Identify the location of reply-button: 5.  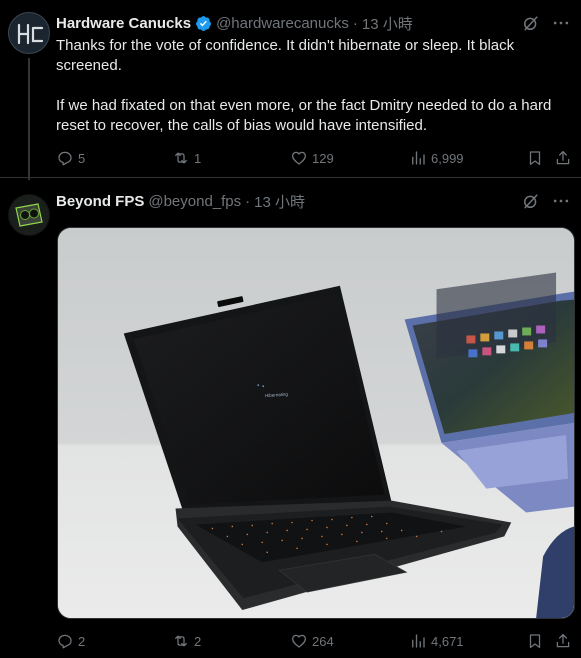
(70, 158).